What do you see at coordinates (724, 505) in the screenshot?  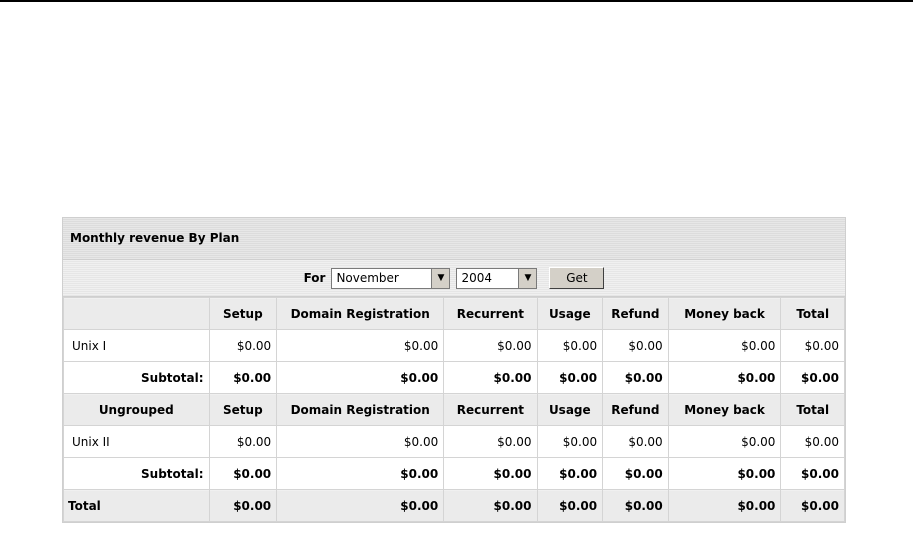 I see `total-money-back: $0.00` at bounding box center [724, 505].